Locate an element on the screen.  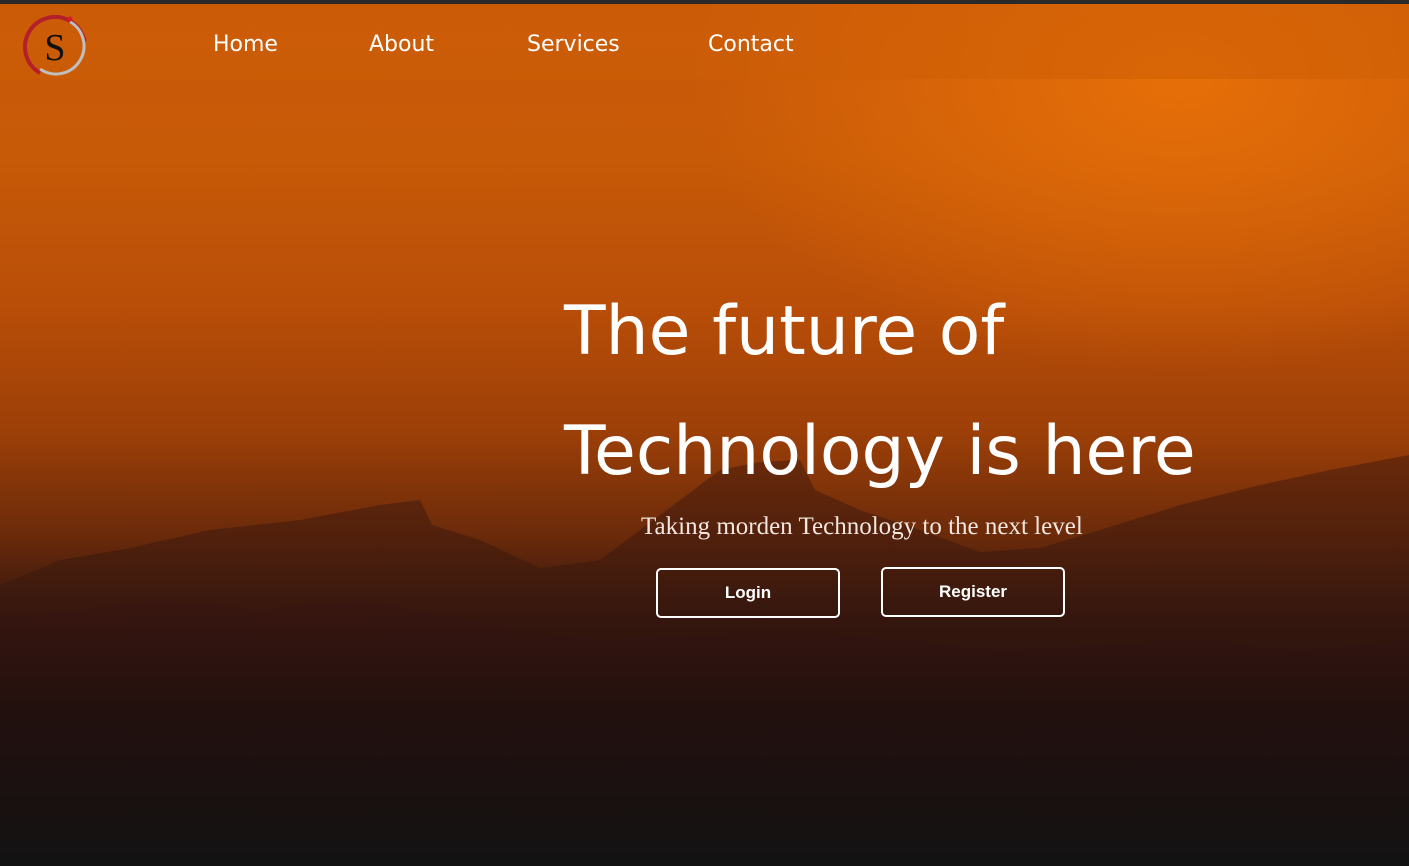
login-button: Login is located at coordinates (748, 593).